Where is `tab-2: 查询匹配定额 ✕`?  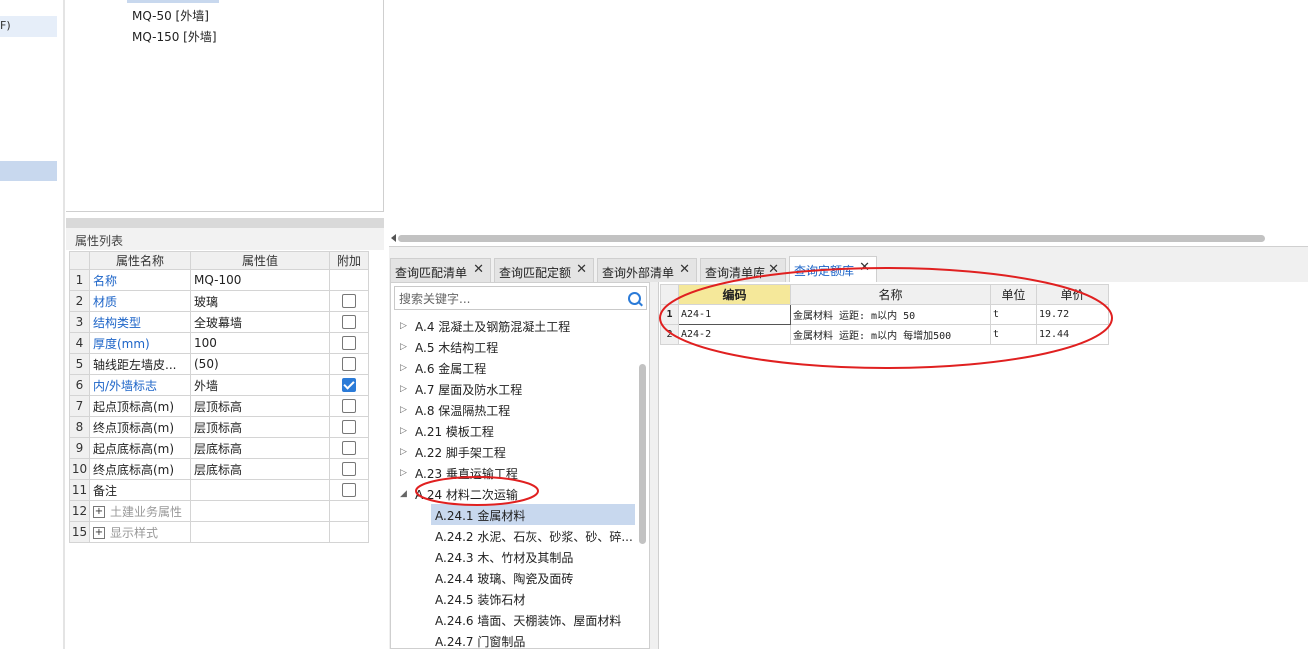 tab-2: 查询匹配定额 ✕ is located at coordinates (544, 270).